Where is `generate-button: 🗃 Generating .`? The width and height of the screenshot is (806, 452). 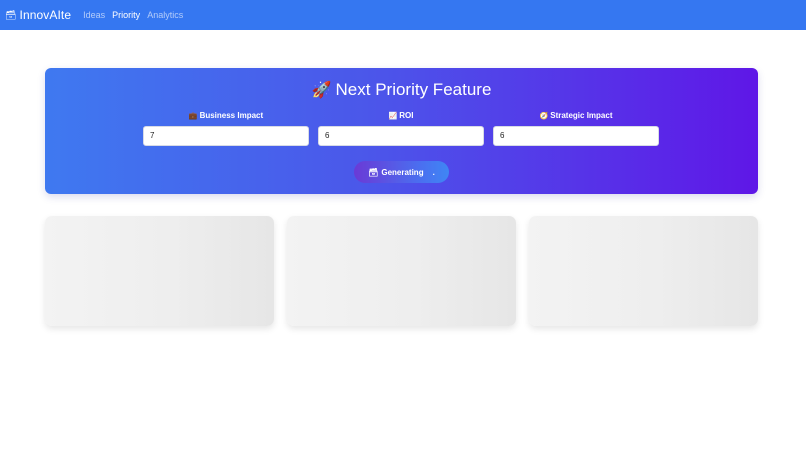 generate-button: 🗃 Generating . is located at coordinates (401, 172).